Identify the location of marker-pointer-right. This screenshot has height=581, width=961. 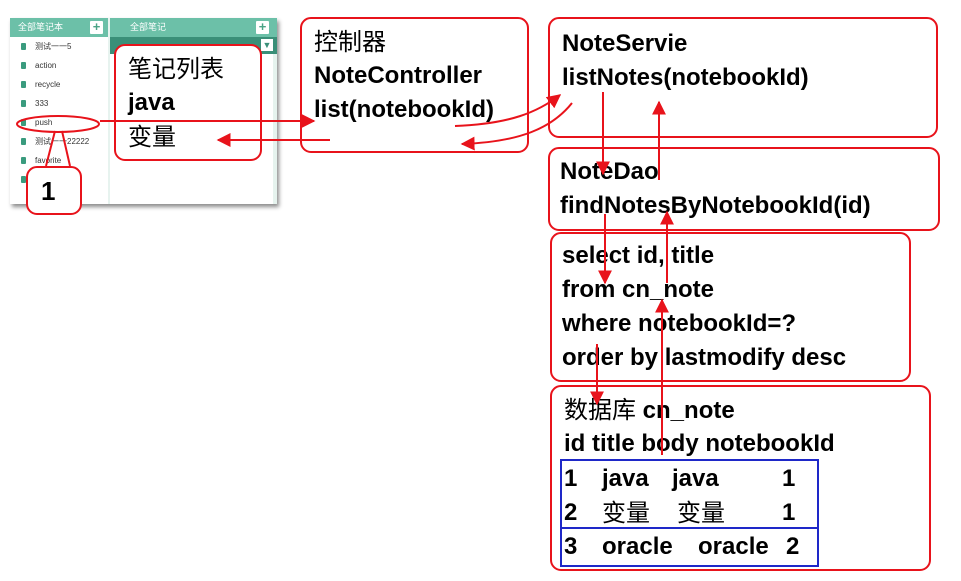
(66, 148).